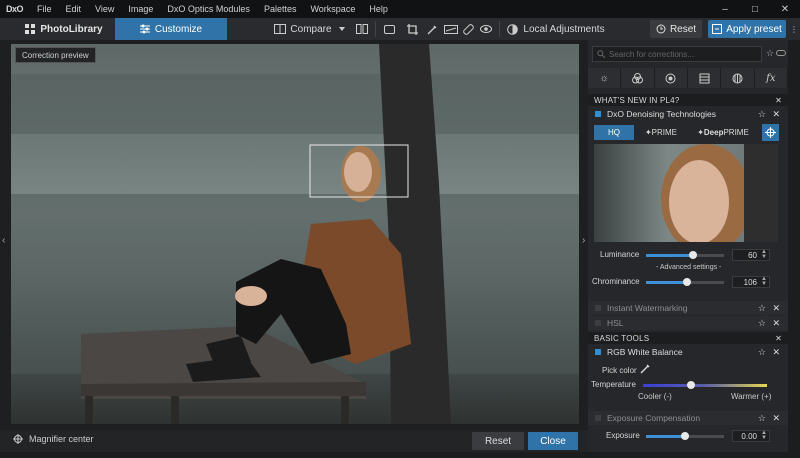  Describe the element at coordinates (794, 246) in the screenshot. I see `panel-scrollbar` at that location.